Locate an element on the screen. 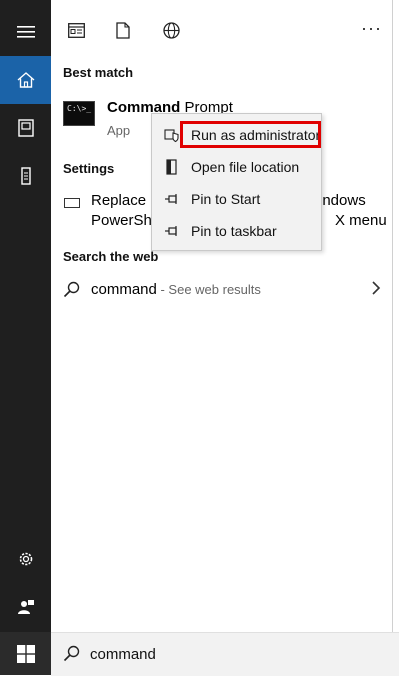 This screenshot has width=399, height=676. home-button is located at coordinates (25, 80).